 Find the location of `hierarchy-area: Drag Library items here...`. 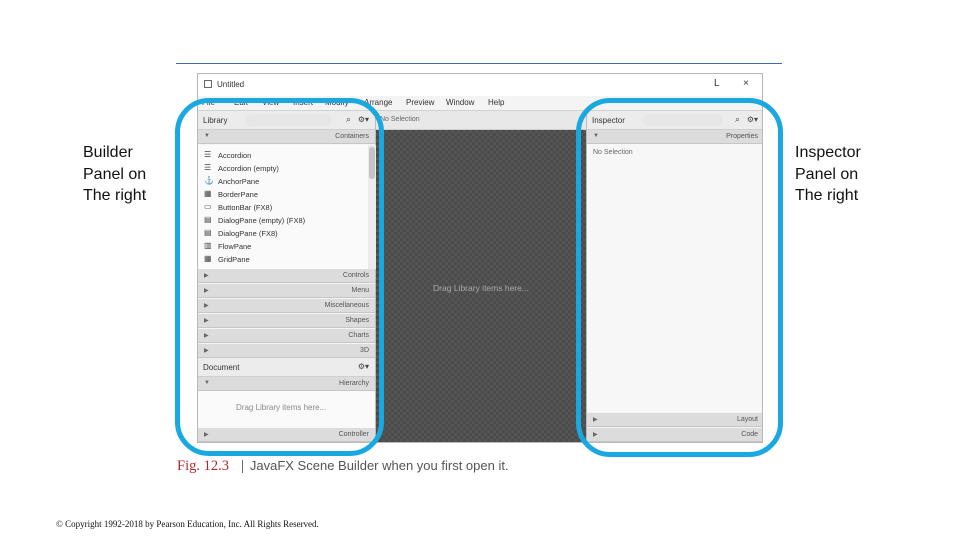

hierarchy-area: Drag Library items here... is located at coordinates (286, 409).